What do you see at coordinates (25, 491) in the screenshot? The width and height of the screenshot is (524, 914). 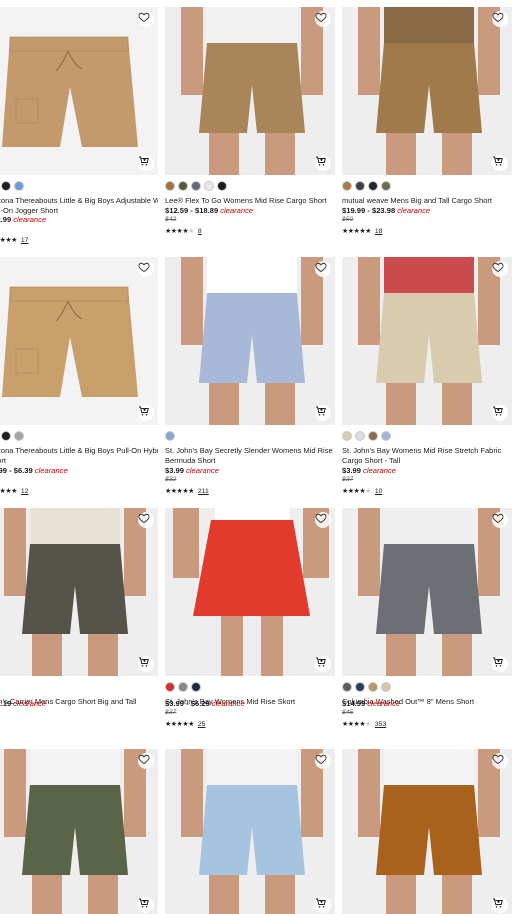 I see `review-count-link: 12` at bounding box center [25, 491].